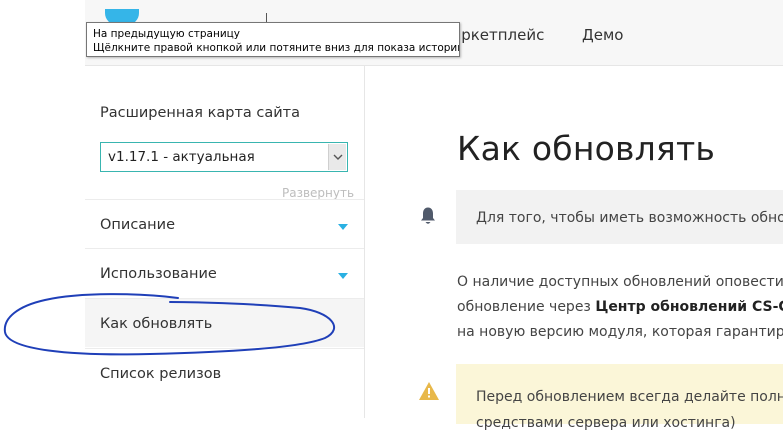 This screenshot has width=783, height=436. What do you see at coordinates (224, 322) in the screenshot?
I see `sidebar-item-how-to-update: Как обновлять` at bounding box center [224, 322].